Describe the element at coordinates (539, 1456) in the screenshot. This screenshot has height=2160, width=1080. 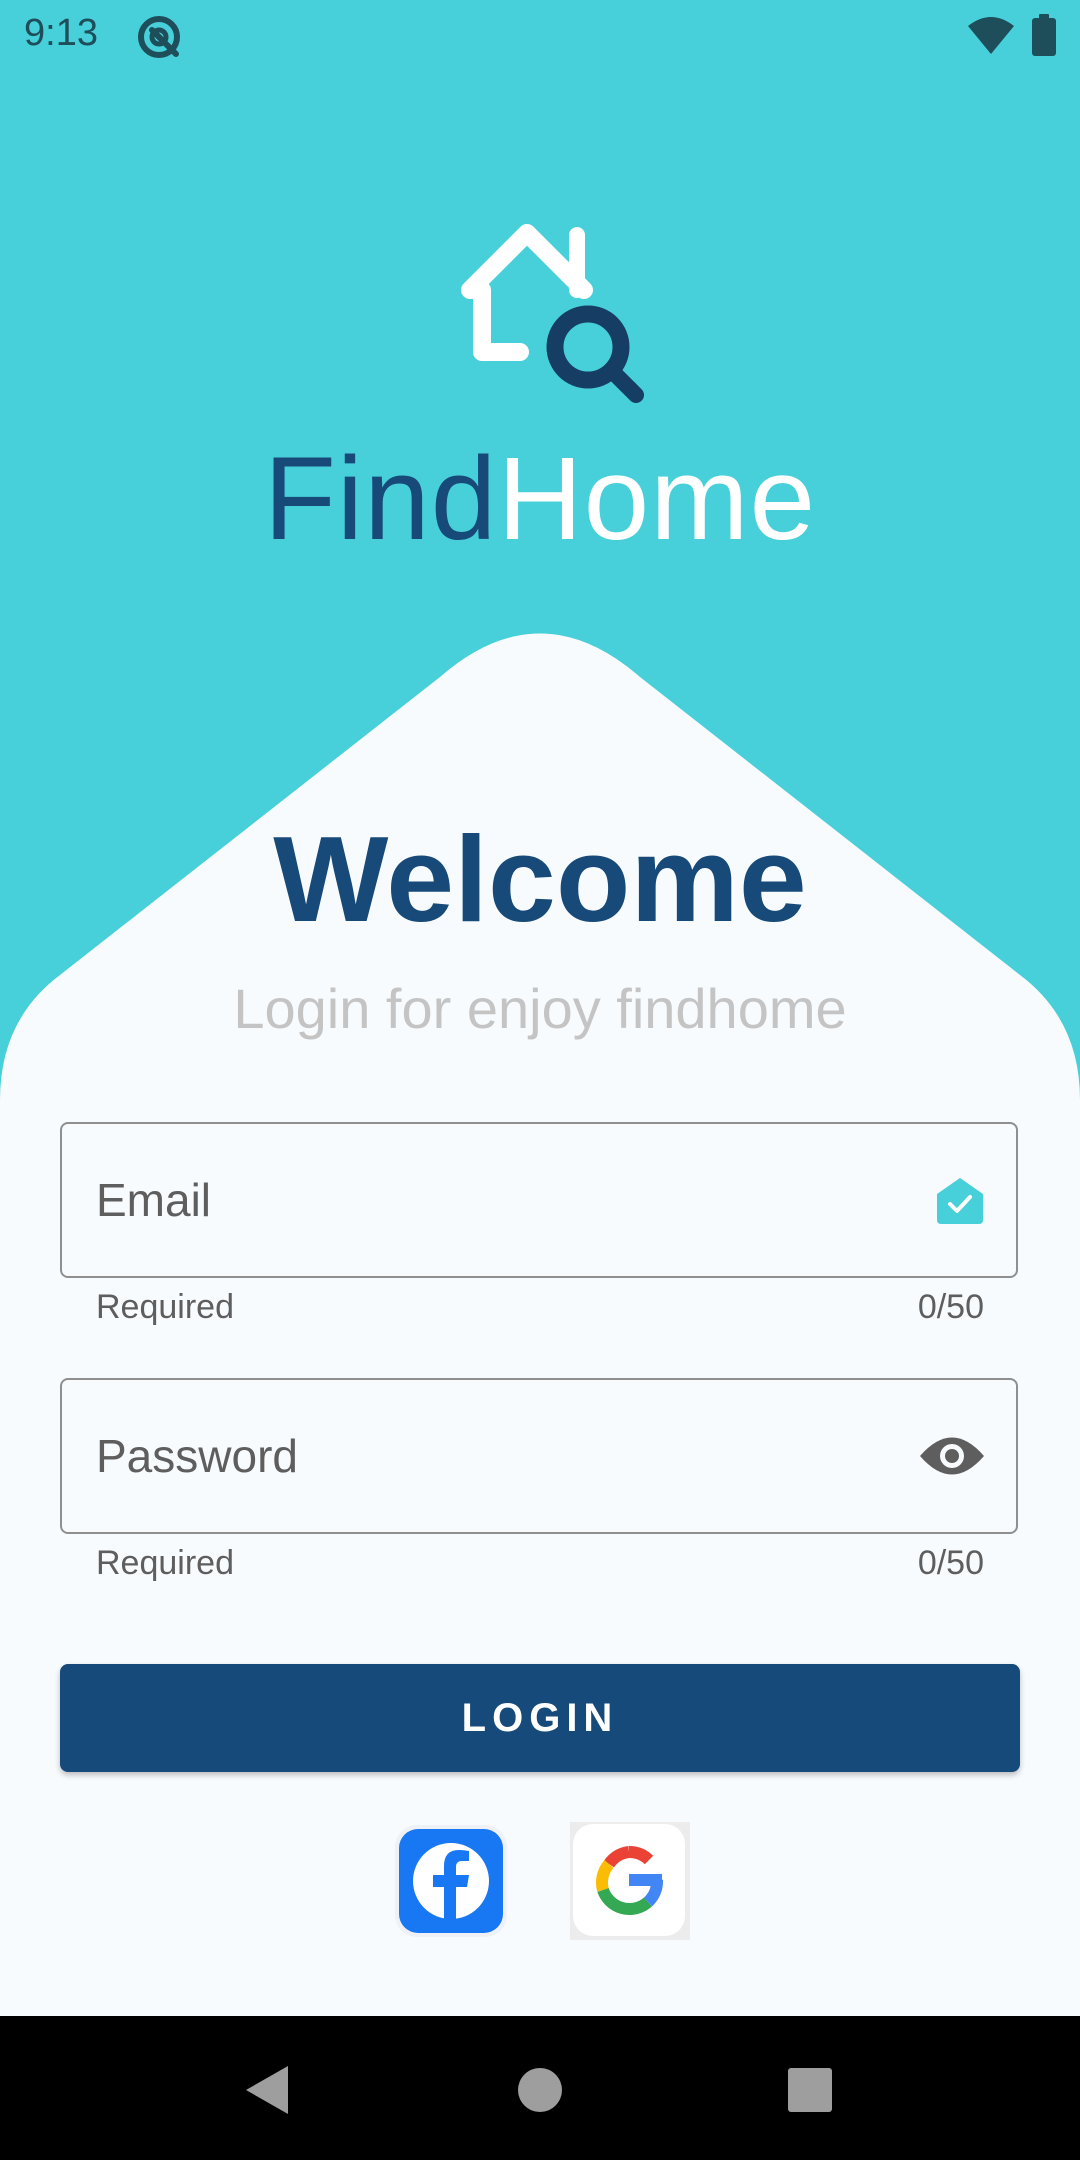
I see `password-field: Password` at that location.